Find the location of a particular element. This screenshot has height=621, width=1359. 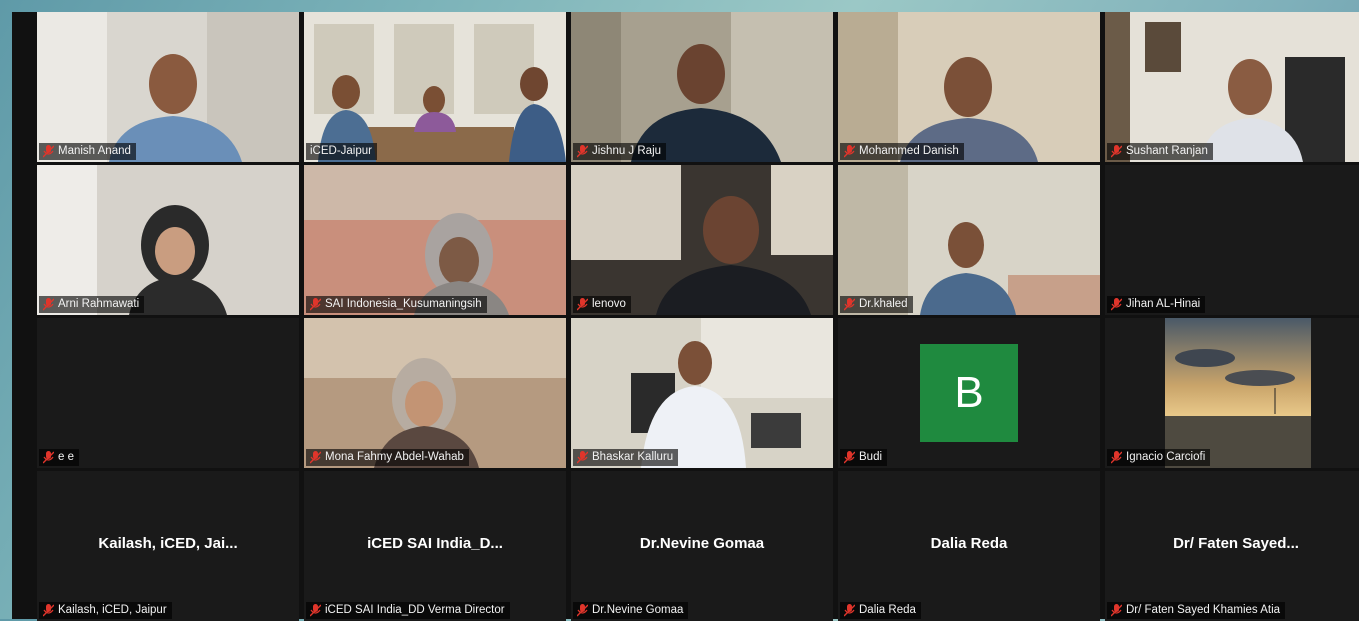

participant-name-label: lenovo is located at coordinates (602, 304).